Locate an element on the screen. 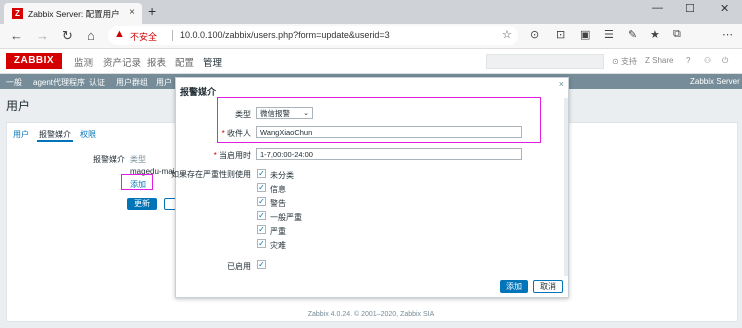 This screenshot has height=328, width=742. menu-inventory: 资产记录 is located at coordinates (122, 62).